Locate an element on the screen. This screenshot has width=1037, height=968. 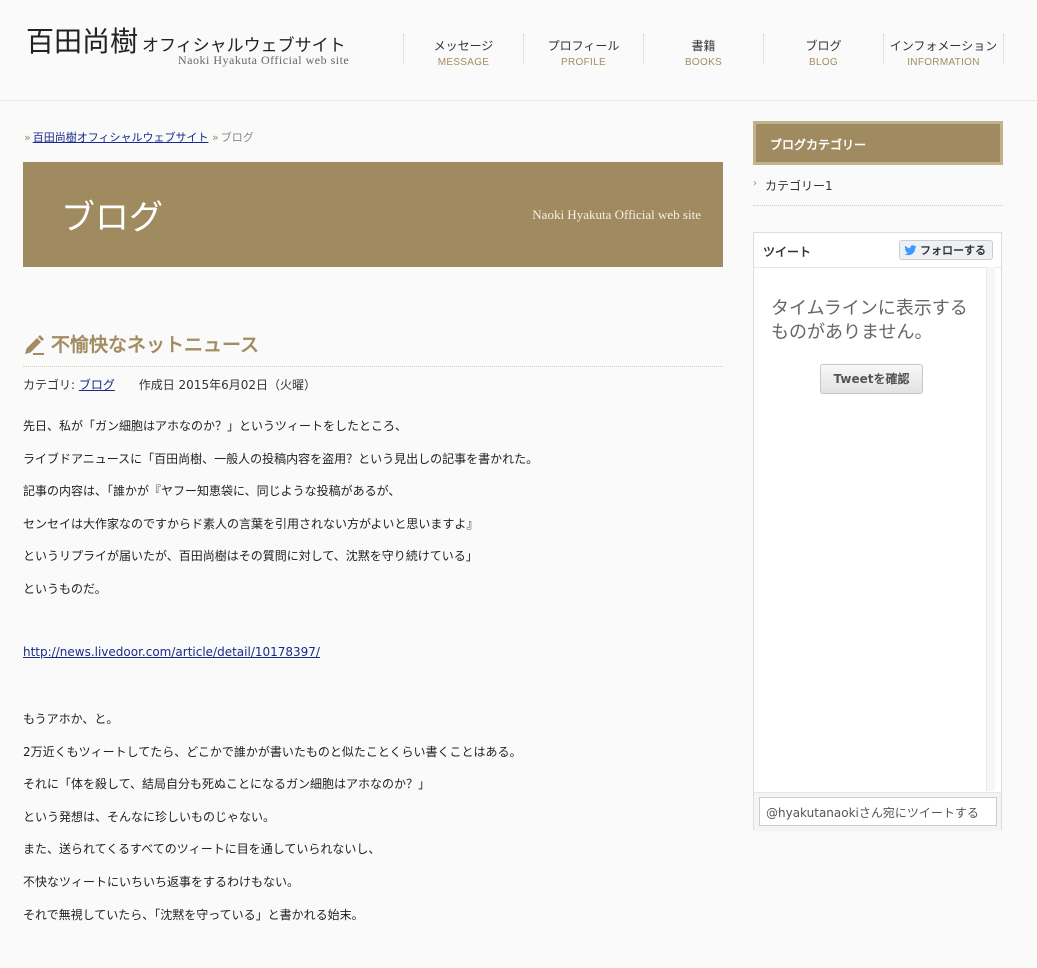
nav-label-en: MESSAGE is located at coordinates (463, 62).